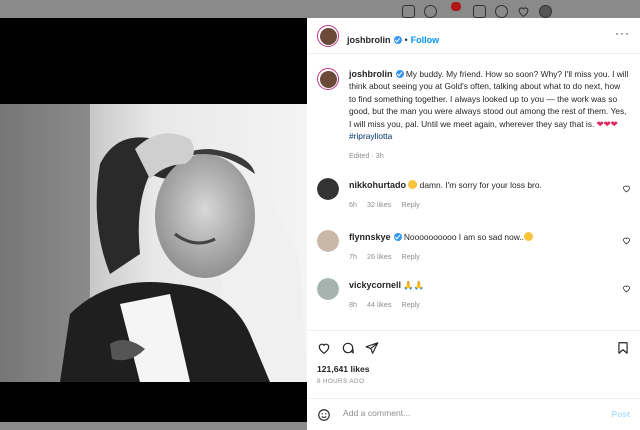 The image size is (640, 430). I want to click on new-post-icon, so click(479, 11).